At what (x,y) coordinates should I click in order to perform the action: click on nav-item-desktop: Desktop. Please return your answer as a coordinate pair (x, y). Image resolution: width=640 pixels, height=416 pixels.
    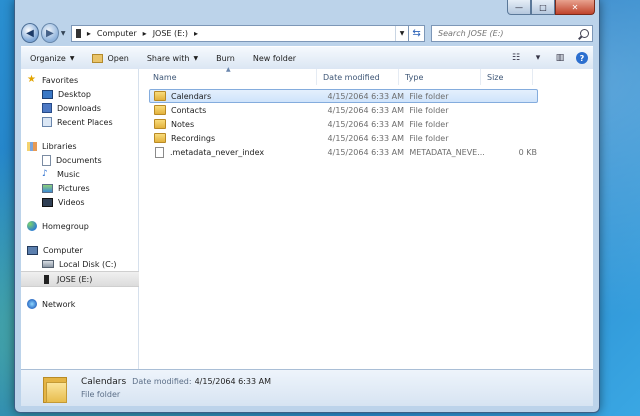
    Looking at the image, I should click on (79, 94).